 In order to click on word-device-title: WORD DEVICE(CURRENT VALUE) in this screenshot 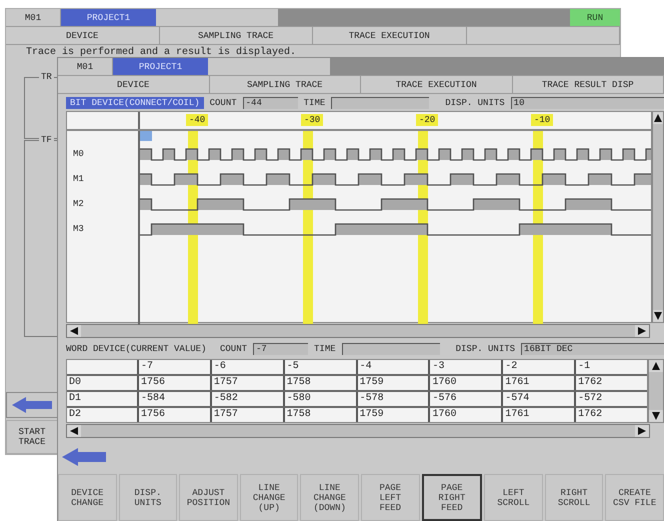, I will do `click(137, 349)`.